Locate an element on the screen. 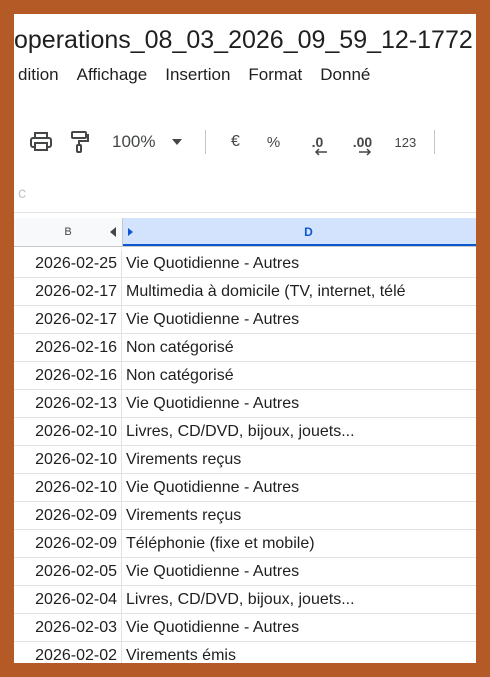 The width and height of the screenshot is (490, 677). column-d-label: D is located at coordinates (308, 232).